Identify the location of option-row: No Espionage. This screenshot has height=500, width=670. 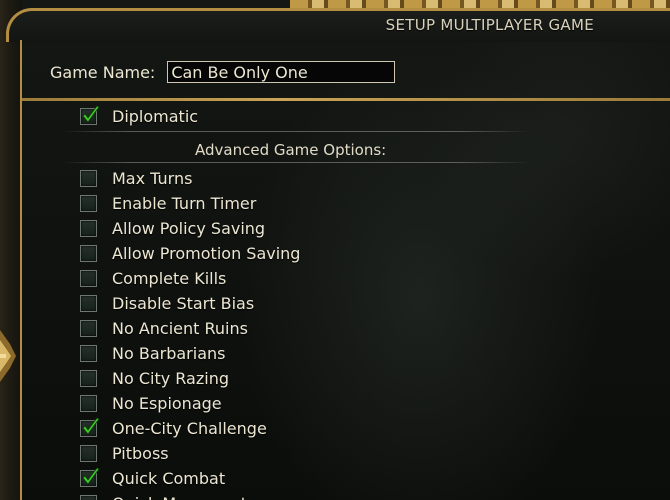
(151, 403).